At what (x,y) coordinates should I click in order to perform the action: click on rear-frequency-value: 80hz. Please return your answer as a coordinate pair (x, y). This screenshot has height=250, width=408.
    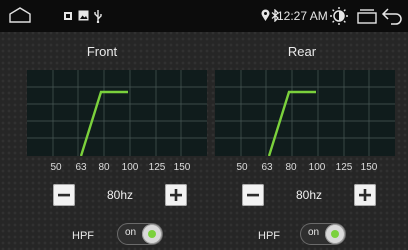
    Looking at the image, I should click on (309, 195).